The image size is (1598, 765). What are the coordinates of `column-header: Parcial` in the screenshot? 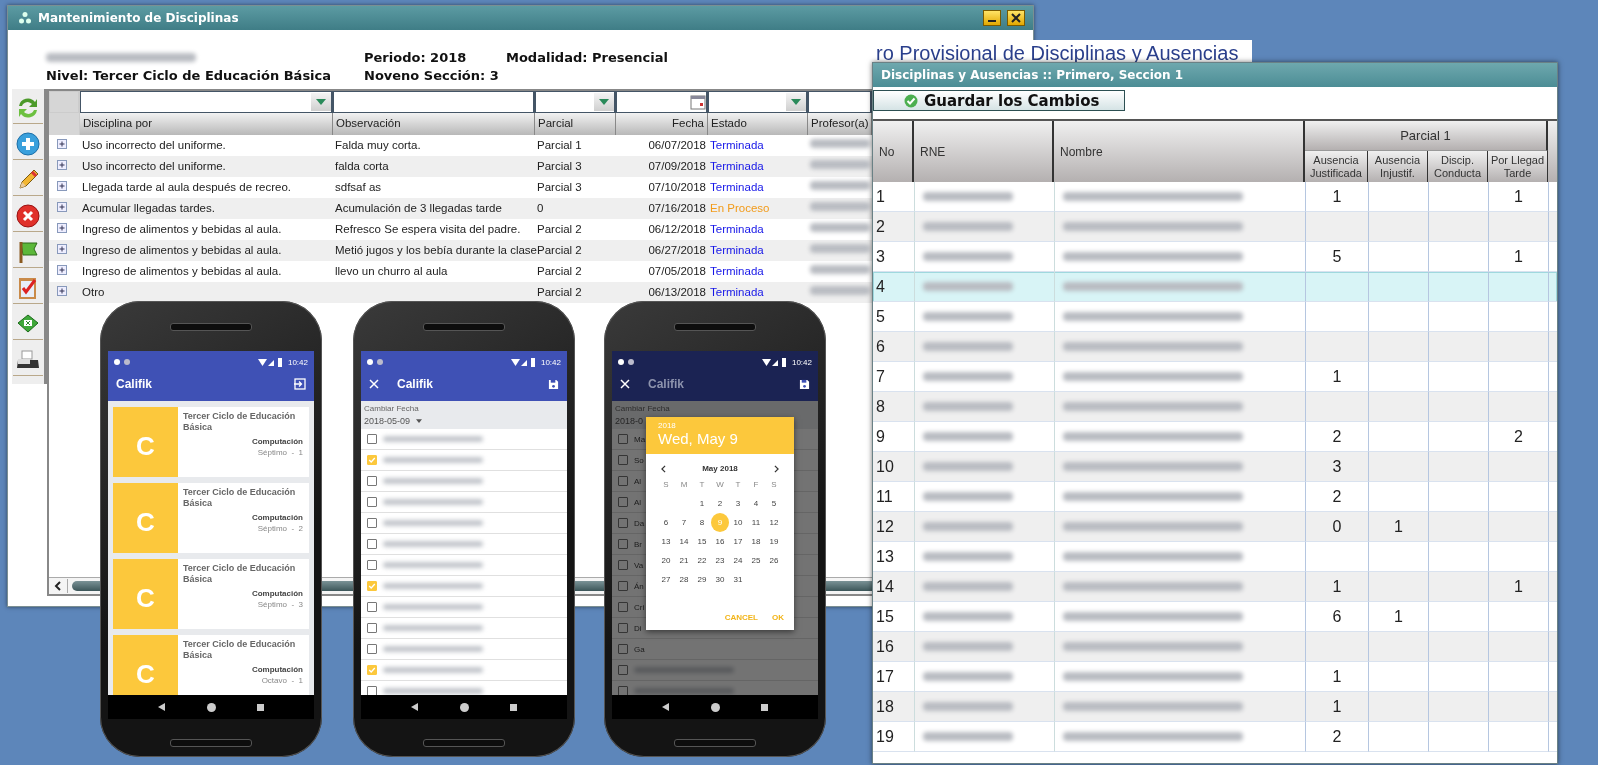 It's located at (575, 124).